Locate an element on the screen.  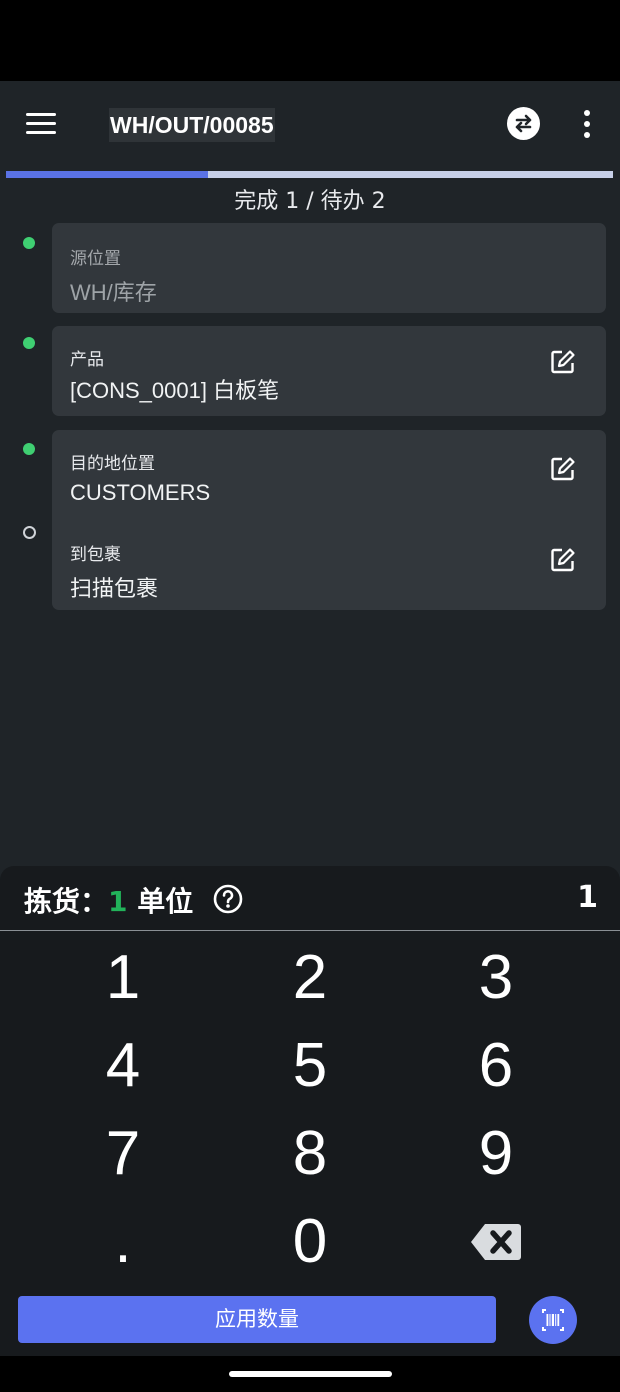
status-dot-source is located at coordinates (29, 243).